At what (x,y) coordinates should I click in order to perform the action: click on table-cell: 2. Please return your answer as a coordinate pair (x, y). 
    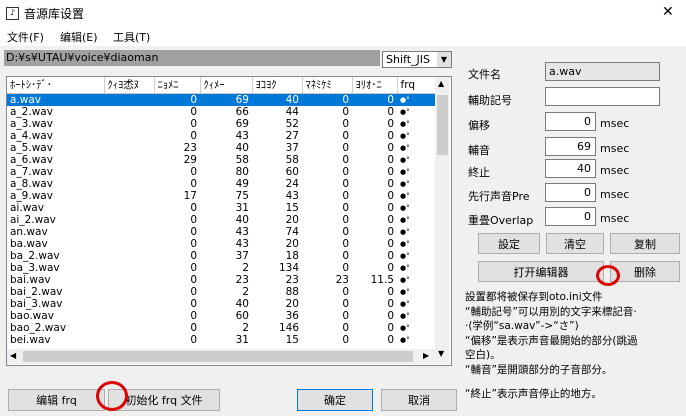
    Looking at the image, I should click on (245, 268).